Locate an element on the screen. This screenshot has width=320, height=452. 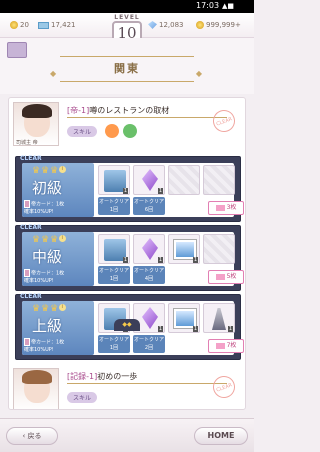
status-bar: 17:03 ▲■ is located at coordinates (127, 6).